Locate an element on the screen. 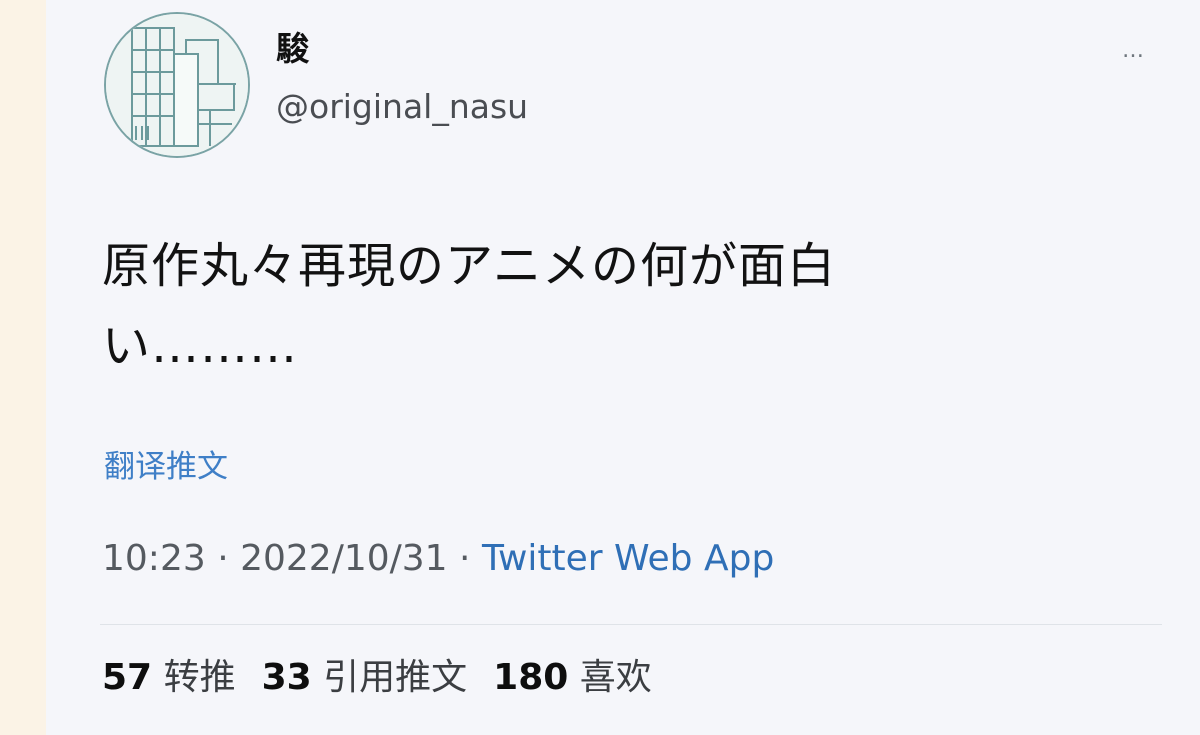 The image size is (1200, 735). retweets-stat: 57 转推 is located at coordinates (169, 678).